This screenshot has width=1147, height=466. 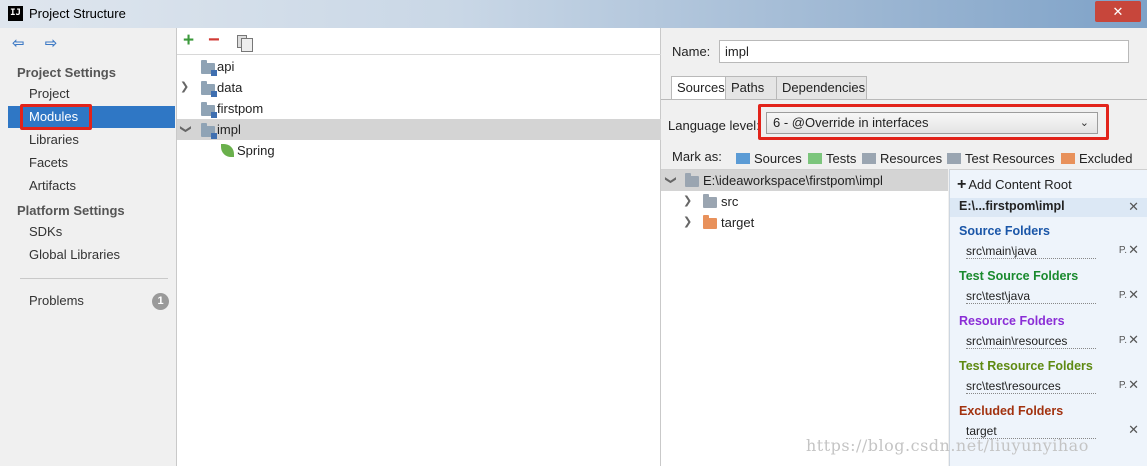 I want to click on tree-item-label: src, so click(x=730, y=201).